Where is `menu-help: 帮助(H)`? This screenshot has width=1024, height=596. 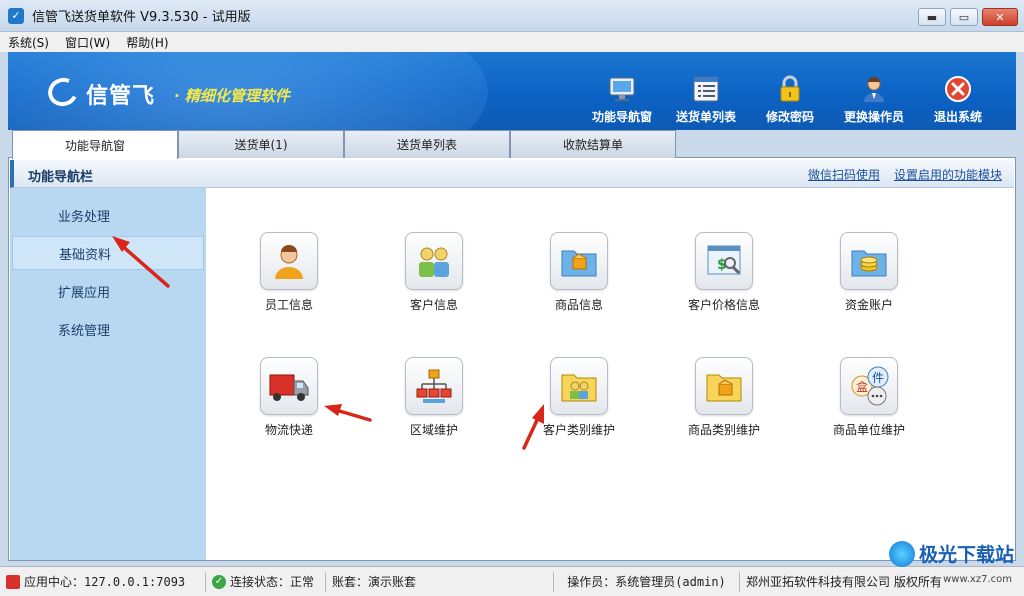 menu-help: 帮助(H) is located at coordinates (147, 42).